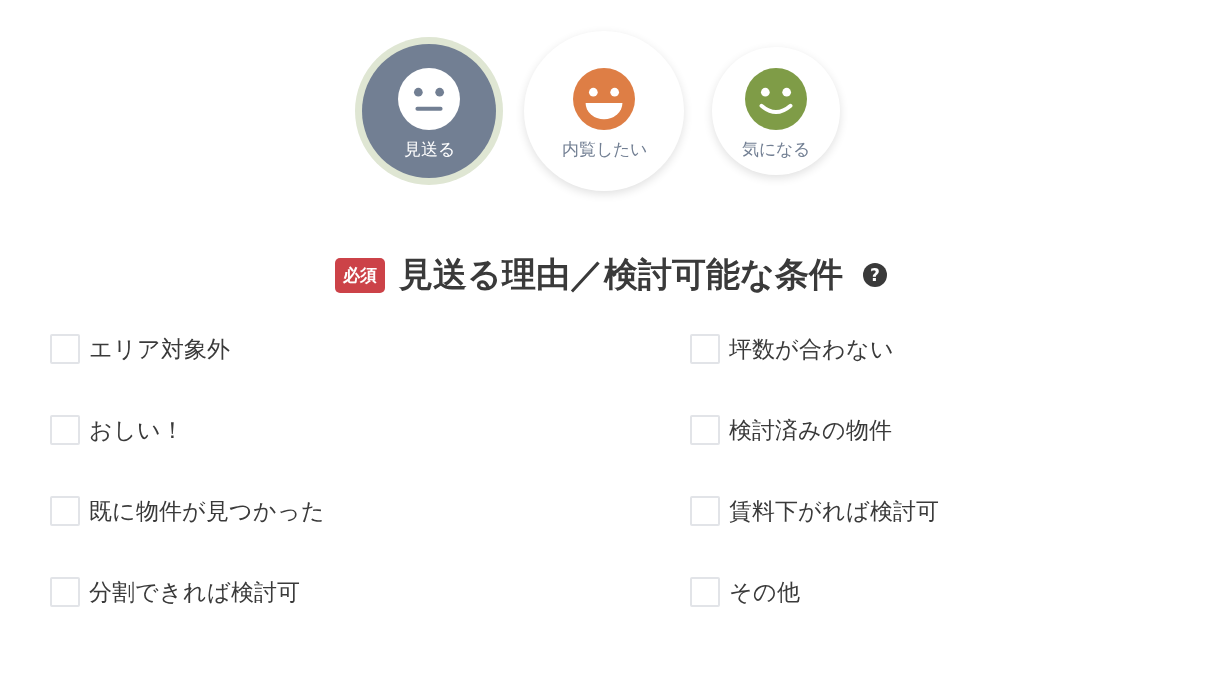 This screenshot has height=686, width=1214. I want to click on help-icon: ?, so click(875, 275).